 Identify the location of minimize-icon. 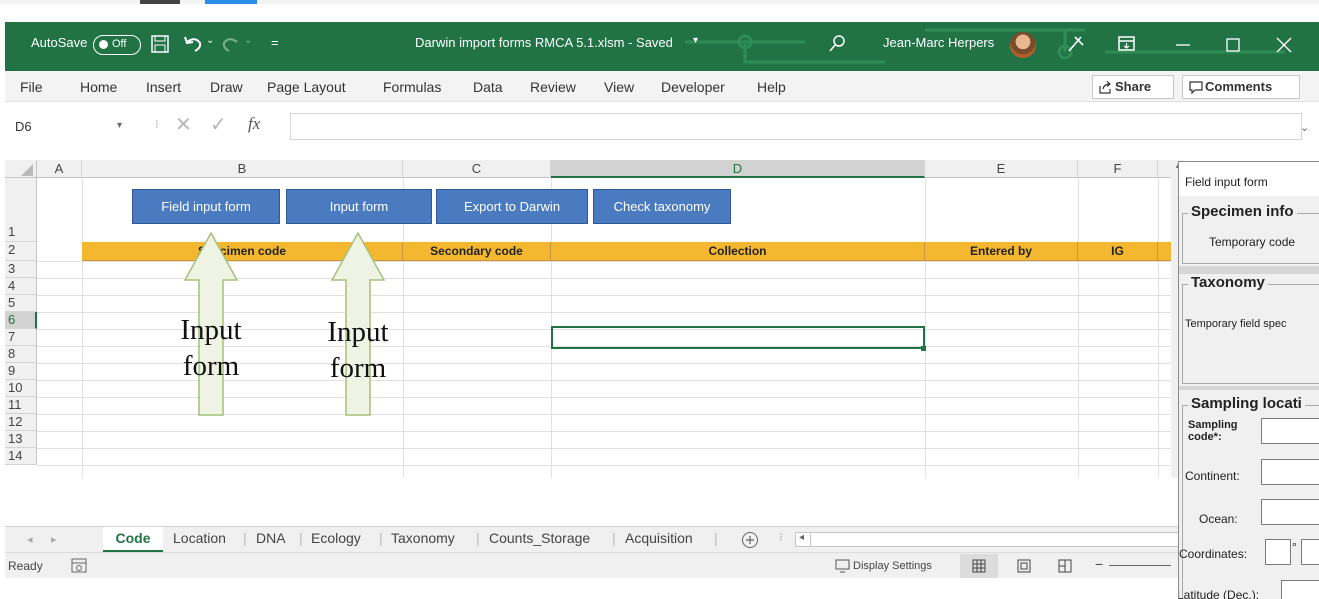
(1183, 45).